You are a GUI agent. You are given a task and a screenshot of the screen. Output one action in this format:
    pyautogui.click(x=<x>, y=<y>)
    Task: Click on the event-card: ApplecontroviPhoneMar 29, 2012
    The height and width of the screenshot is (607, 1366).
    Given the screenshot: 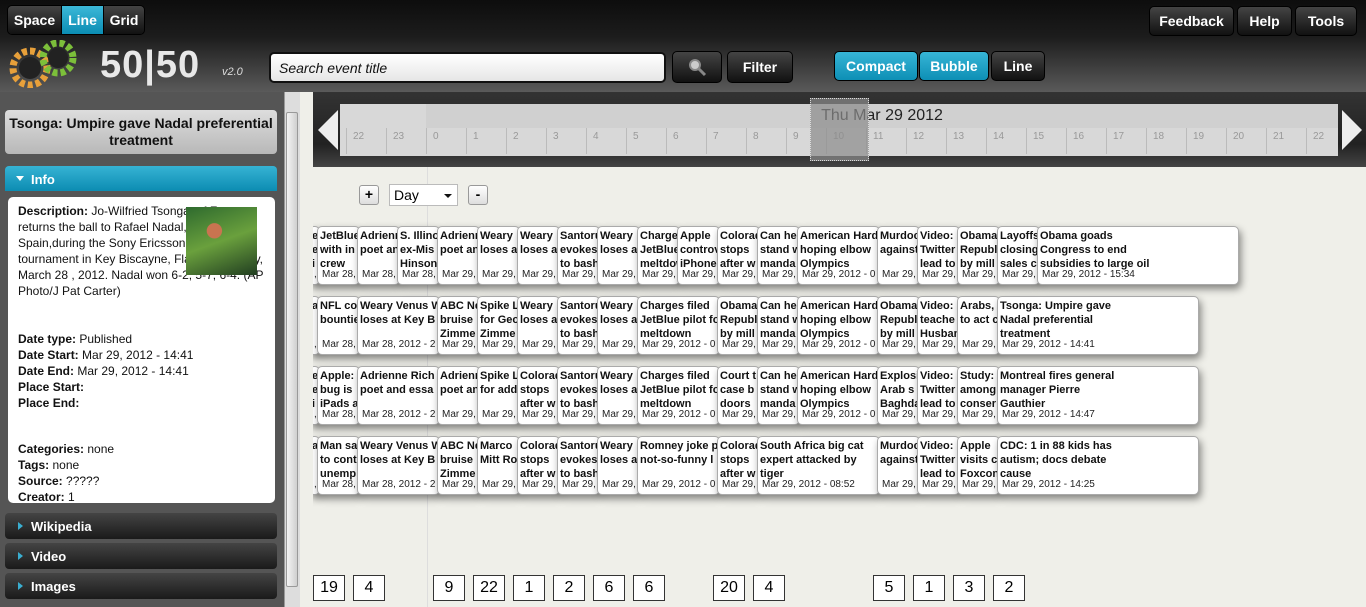 What is the action you would take?
    pyautogui.click(x=698, y=255)
    